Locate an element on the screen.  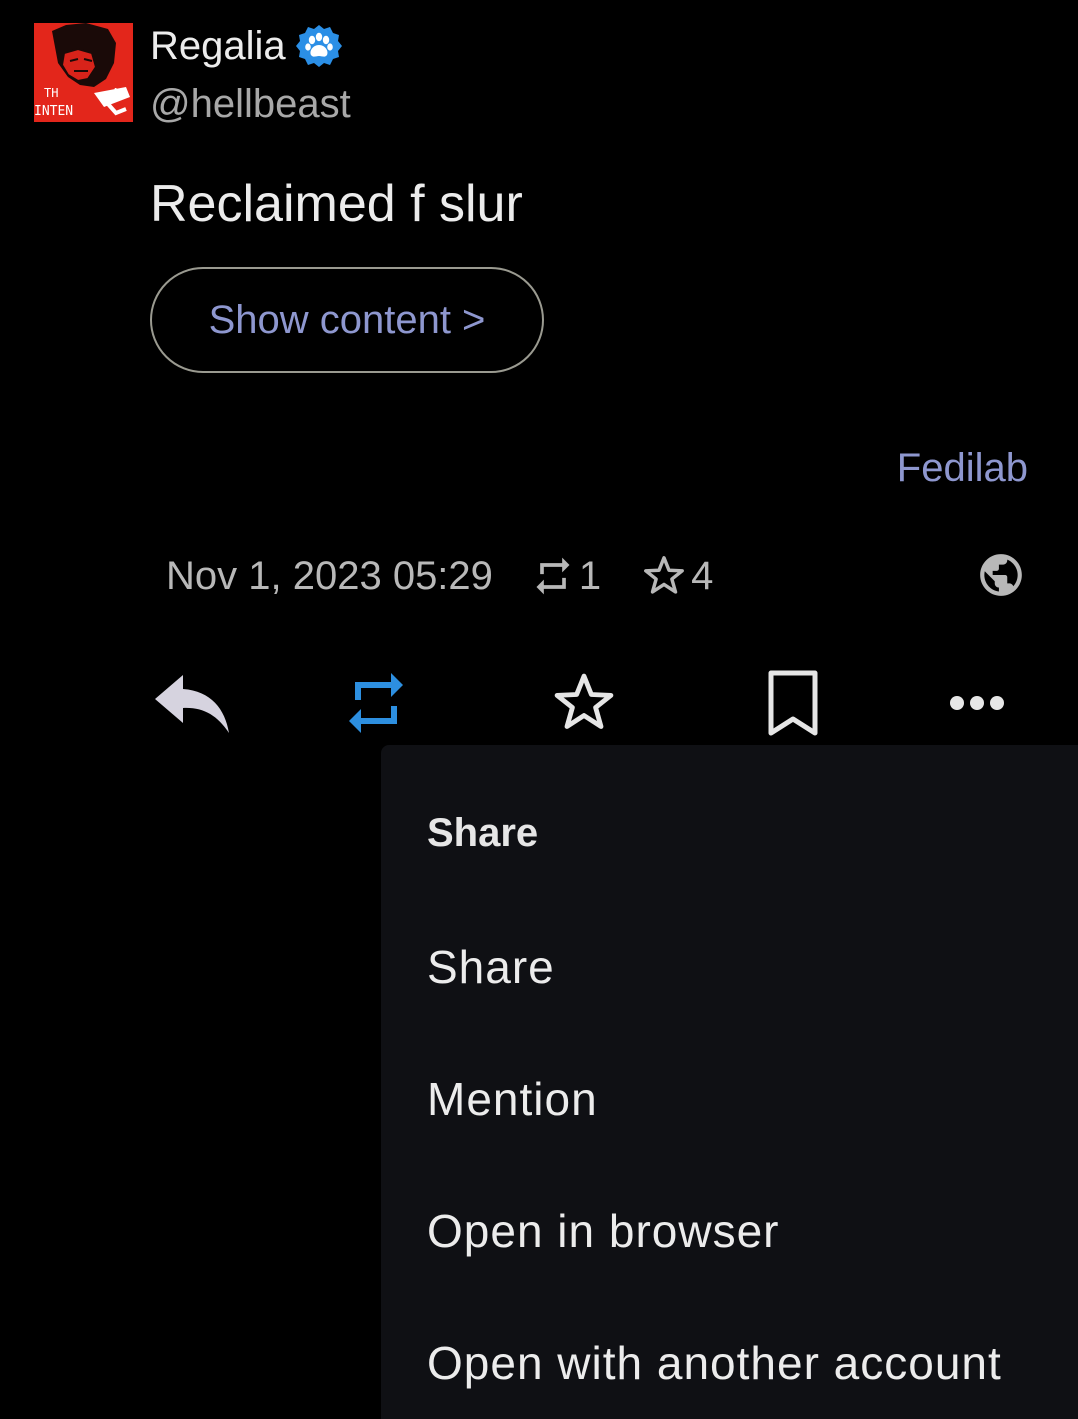
reply-button is located at coordinates (192, 703).